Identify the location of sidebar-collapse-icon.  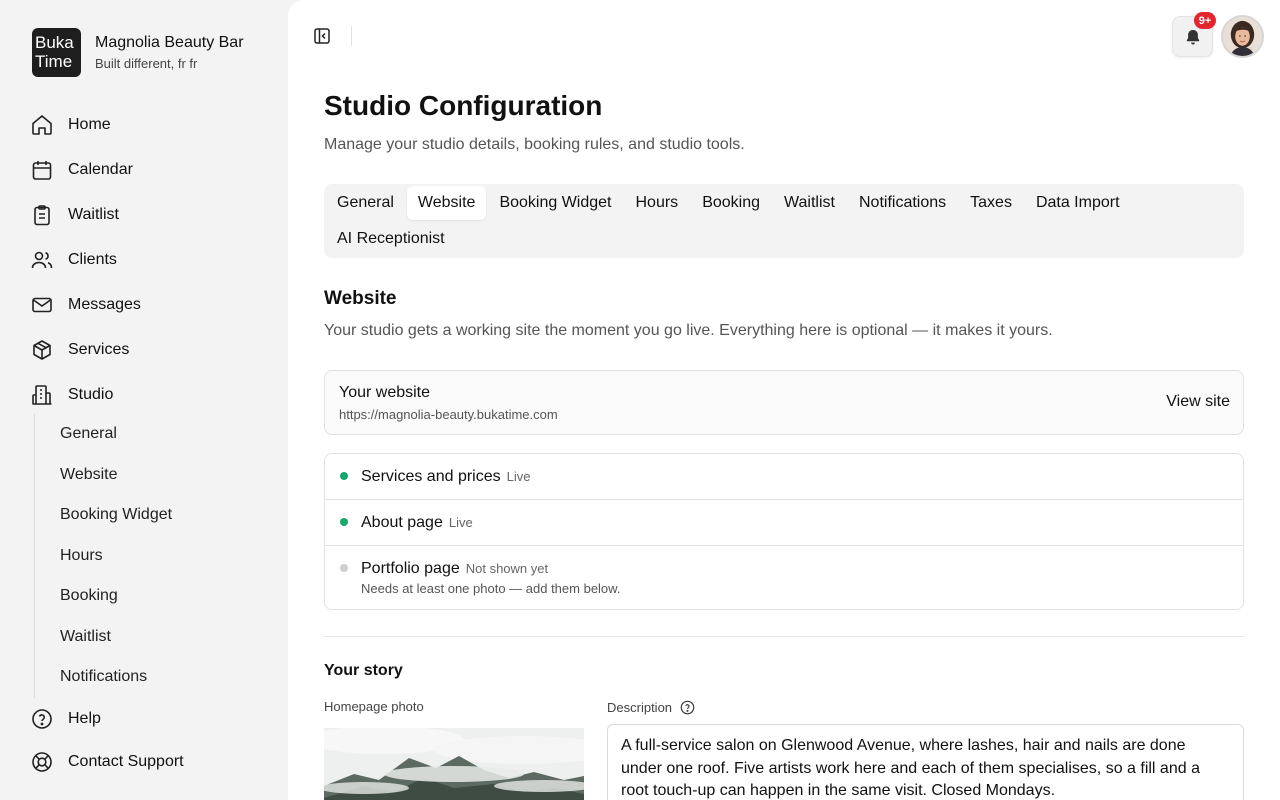
(322, 36).